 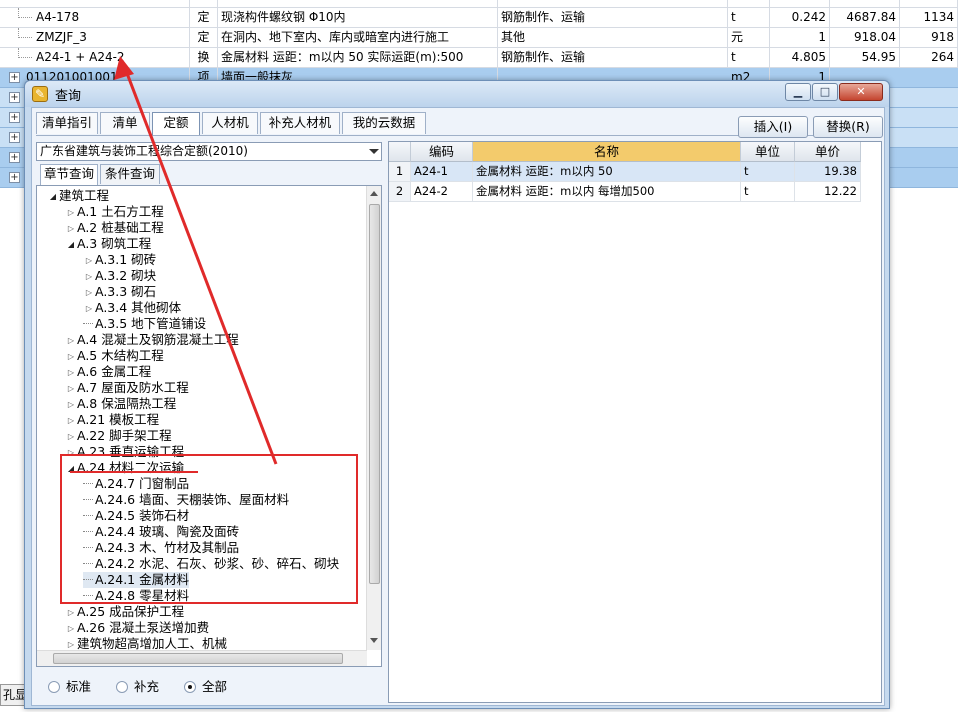 I want to click on vertical-scrollbar, so click(x=373, y=418).